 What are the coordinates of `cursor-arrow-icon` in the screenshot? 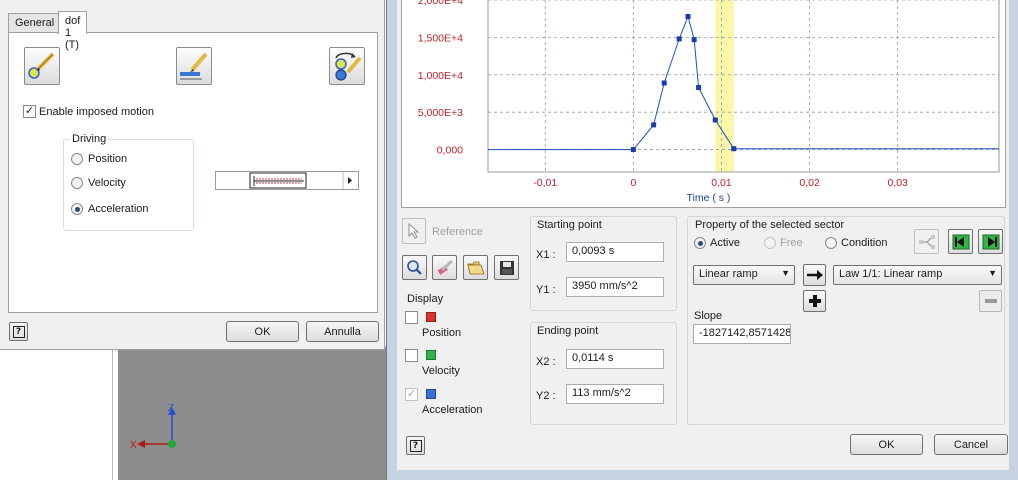 It's located at (414, 231).